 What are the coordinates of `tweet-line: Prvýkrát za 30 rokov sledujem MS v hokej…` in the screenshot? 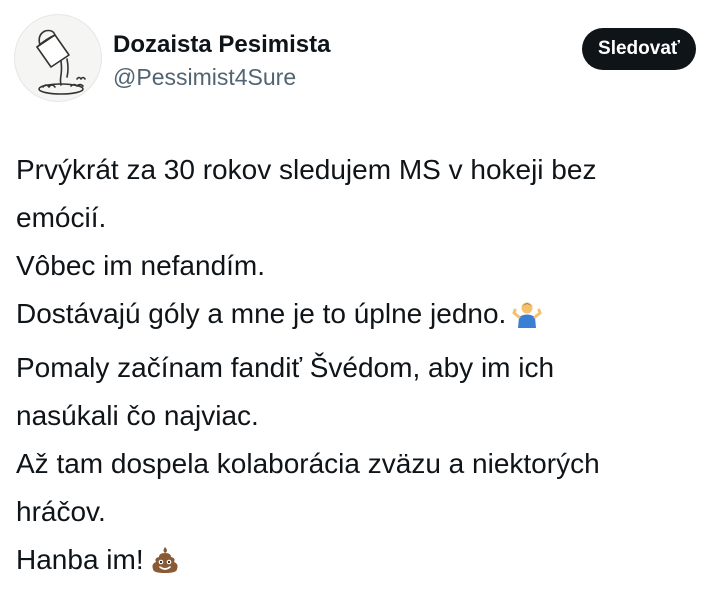 It's located at (357, 170).